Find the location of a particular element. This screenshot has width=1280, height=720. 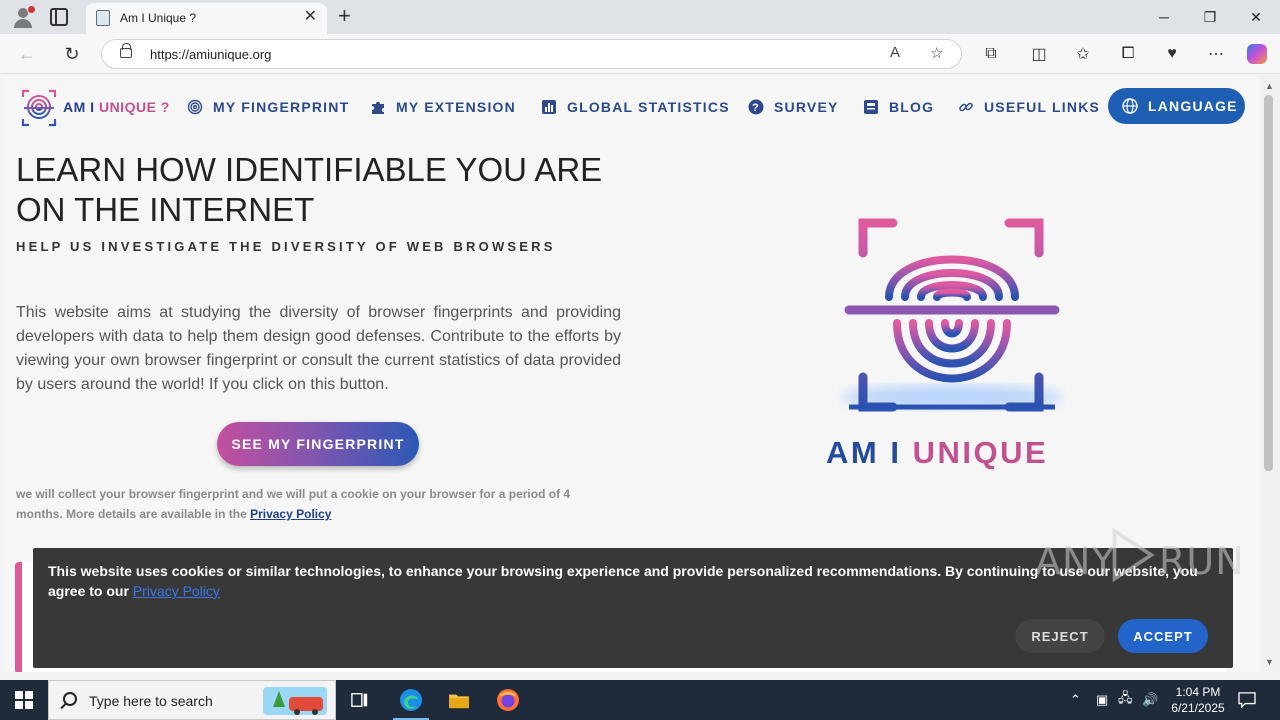

network-icon: 🖧 is located at coordinates (1125, 700).